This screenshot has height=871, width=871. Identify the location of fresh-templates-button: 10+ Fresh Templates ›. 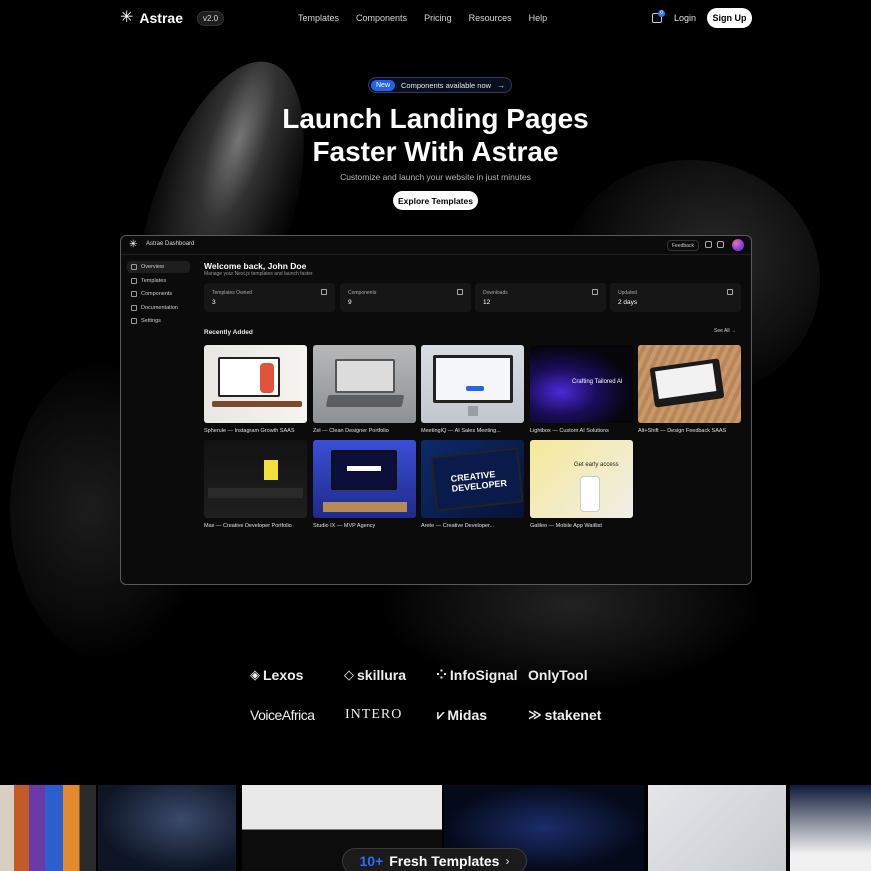
(434, 859).